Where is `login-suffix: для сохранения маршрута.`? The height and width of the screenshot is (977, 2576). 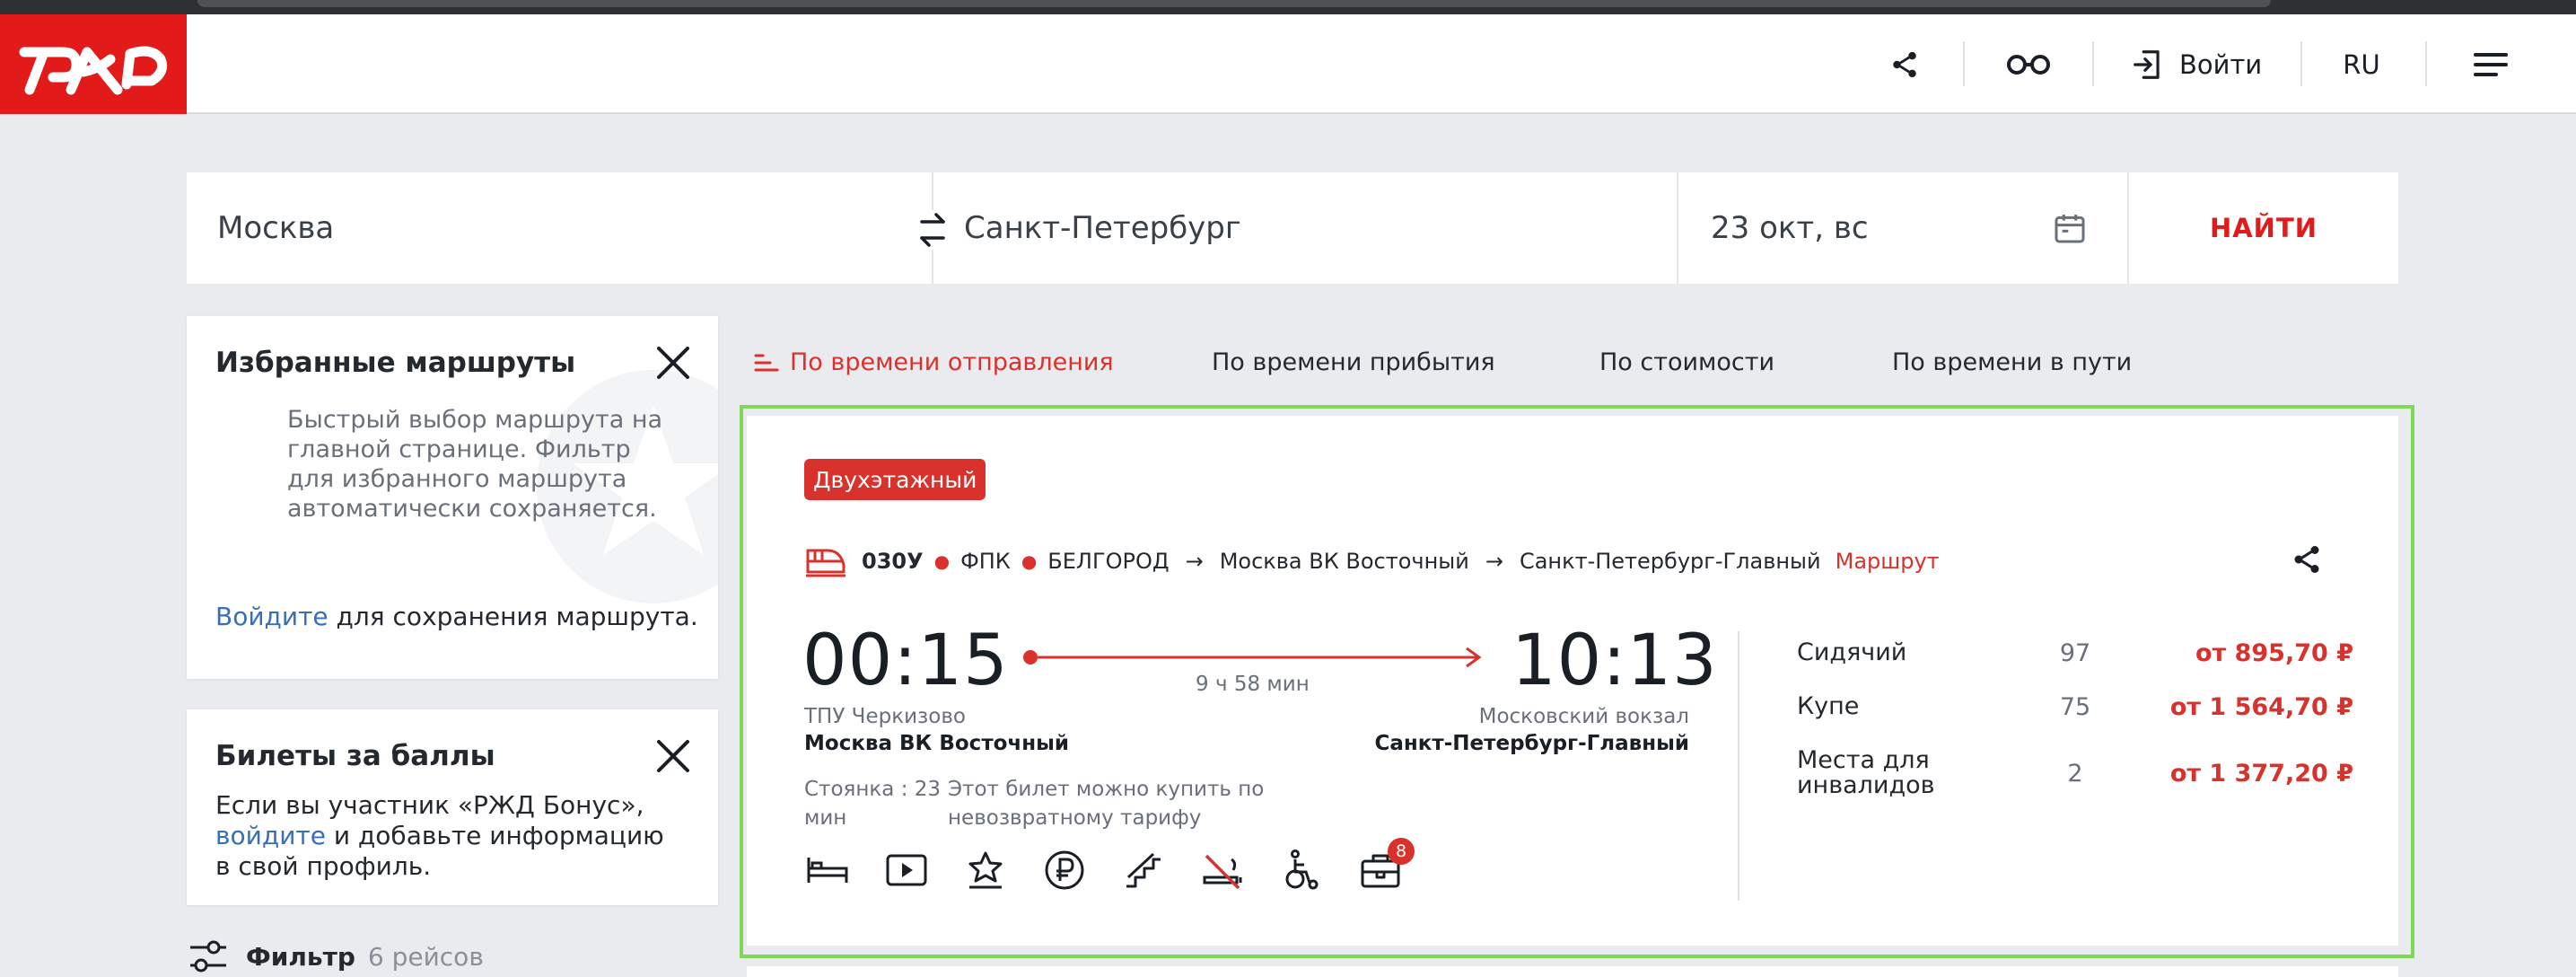 login-suffix: для сохранения маршрута. is located at coordinates (513, 616).